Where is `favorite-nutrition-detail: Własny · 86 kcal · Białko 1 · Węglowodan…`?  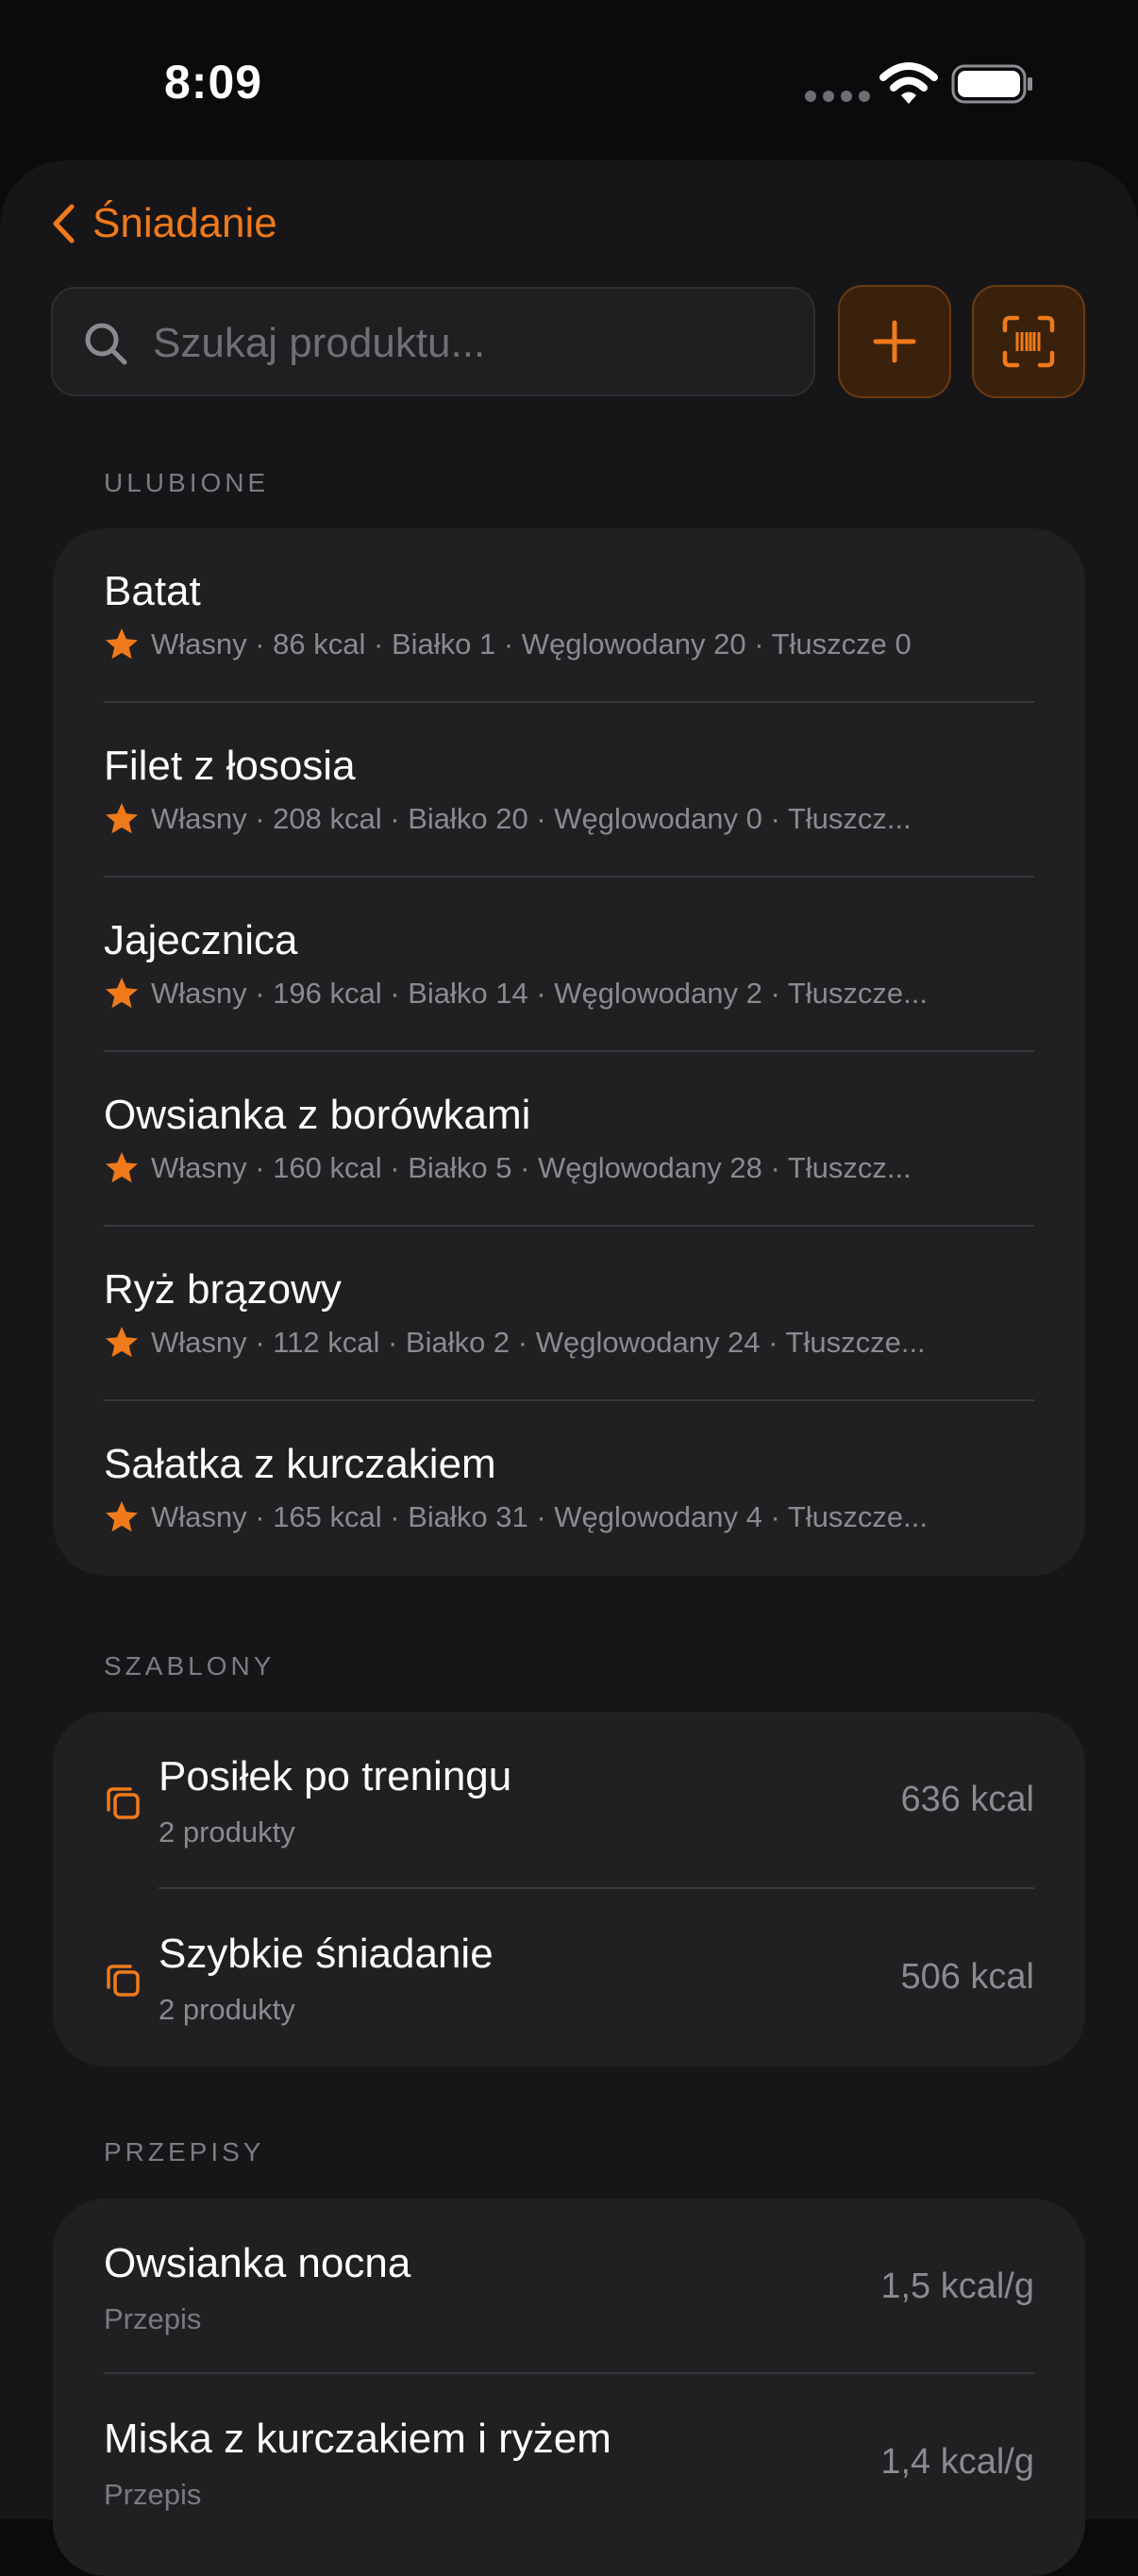
favorite-nutrition-detail: Własny · 86 kcal · Białko 1 · Węglowodan… is located at coordinates (531, 644).